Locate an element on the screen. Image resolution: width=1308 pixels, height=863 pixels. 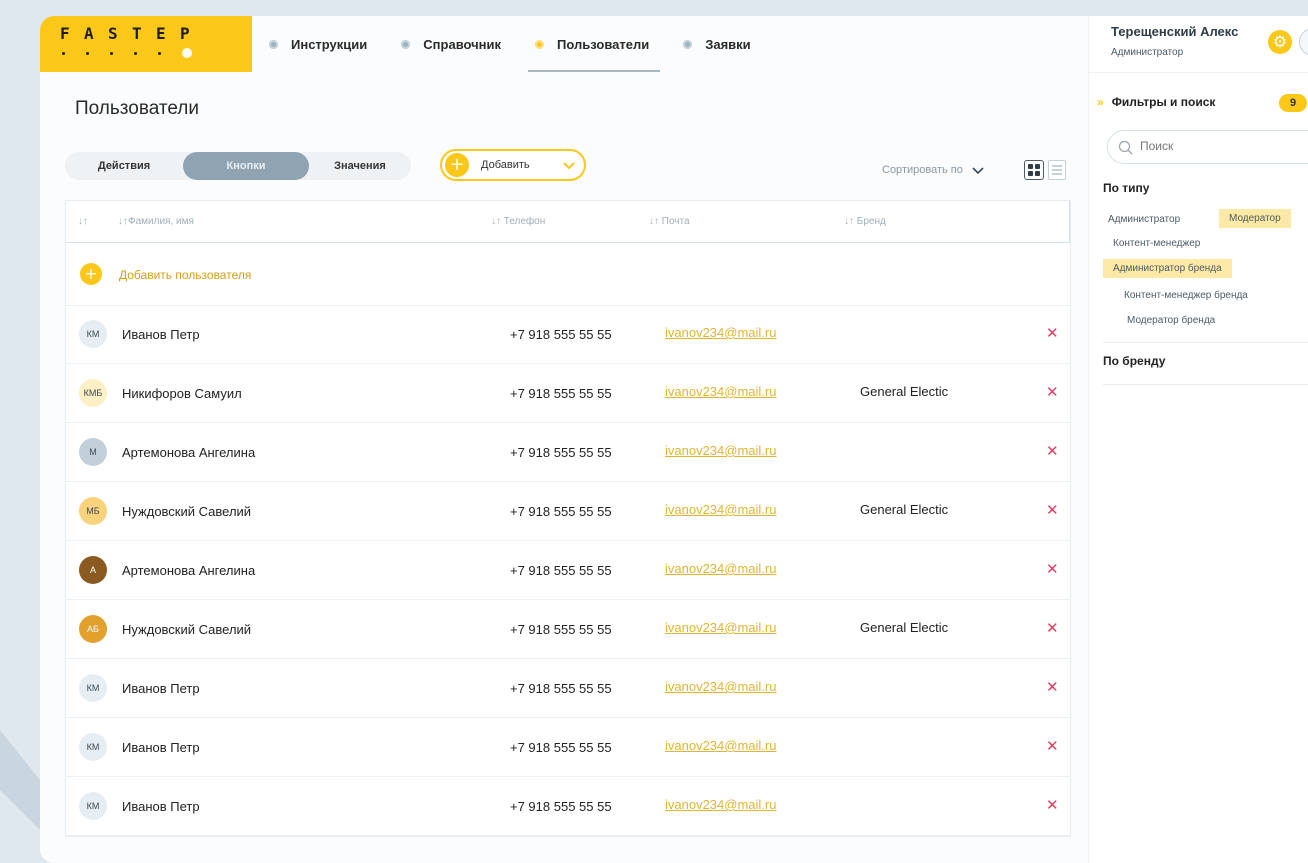
column-name-header: ↓↑Фамилия, имя is located at coordinates (156, 221).